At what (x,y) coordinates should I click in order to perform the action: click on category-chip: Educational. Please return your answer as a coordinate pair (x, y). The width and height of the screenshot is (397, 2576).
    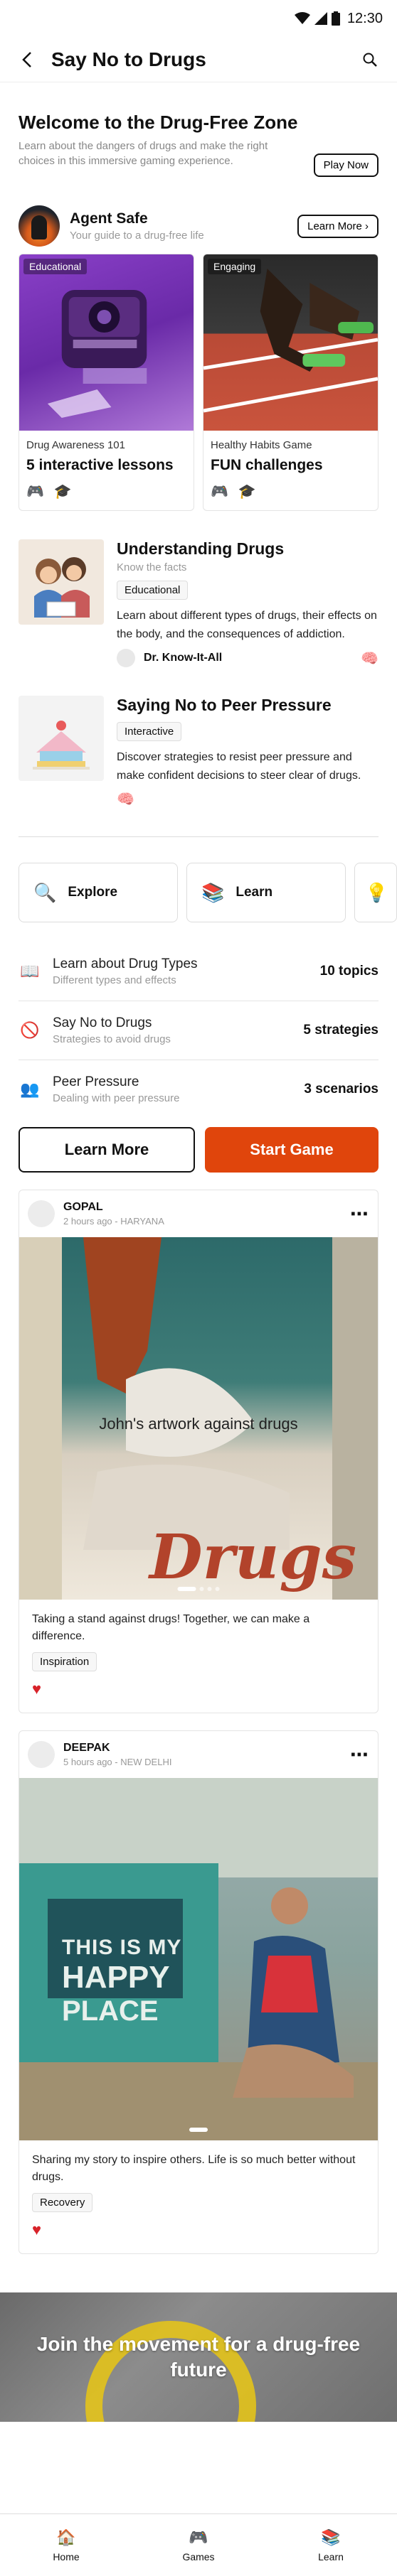
    Looking at the image, I should click on (153, 590).